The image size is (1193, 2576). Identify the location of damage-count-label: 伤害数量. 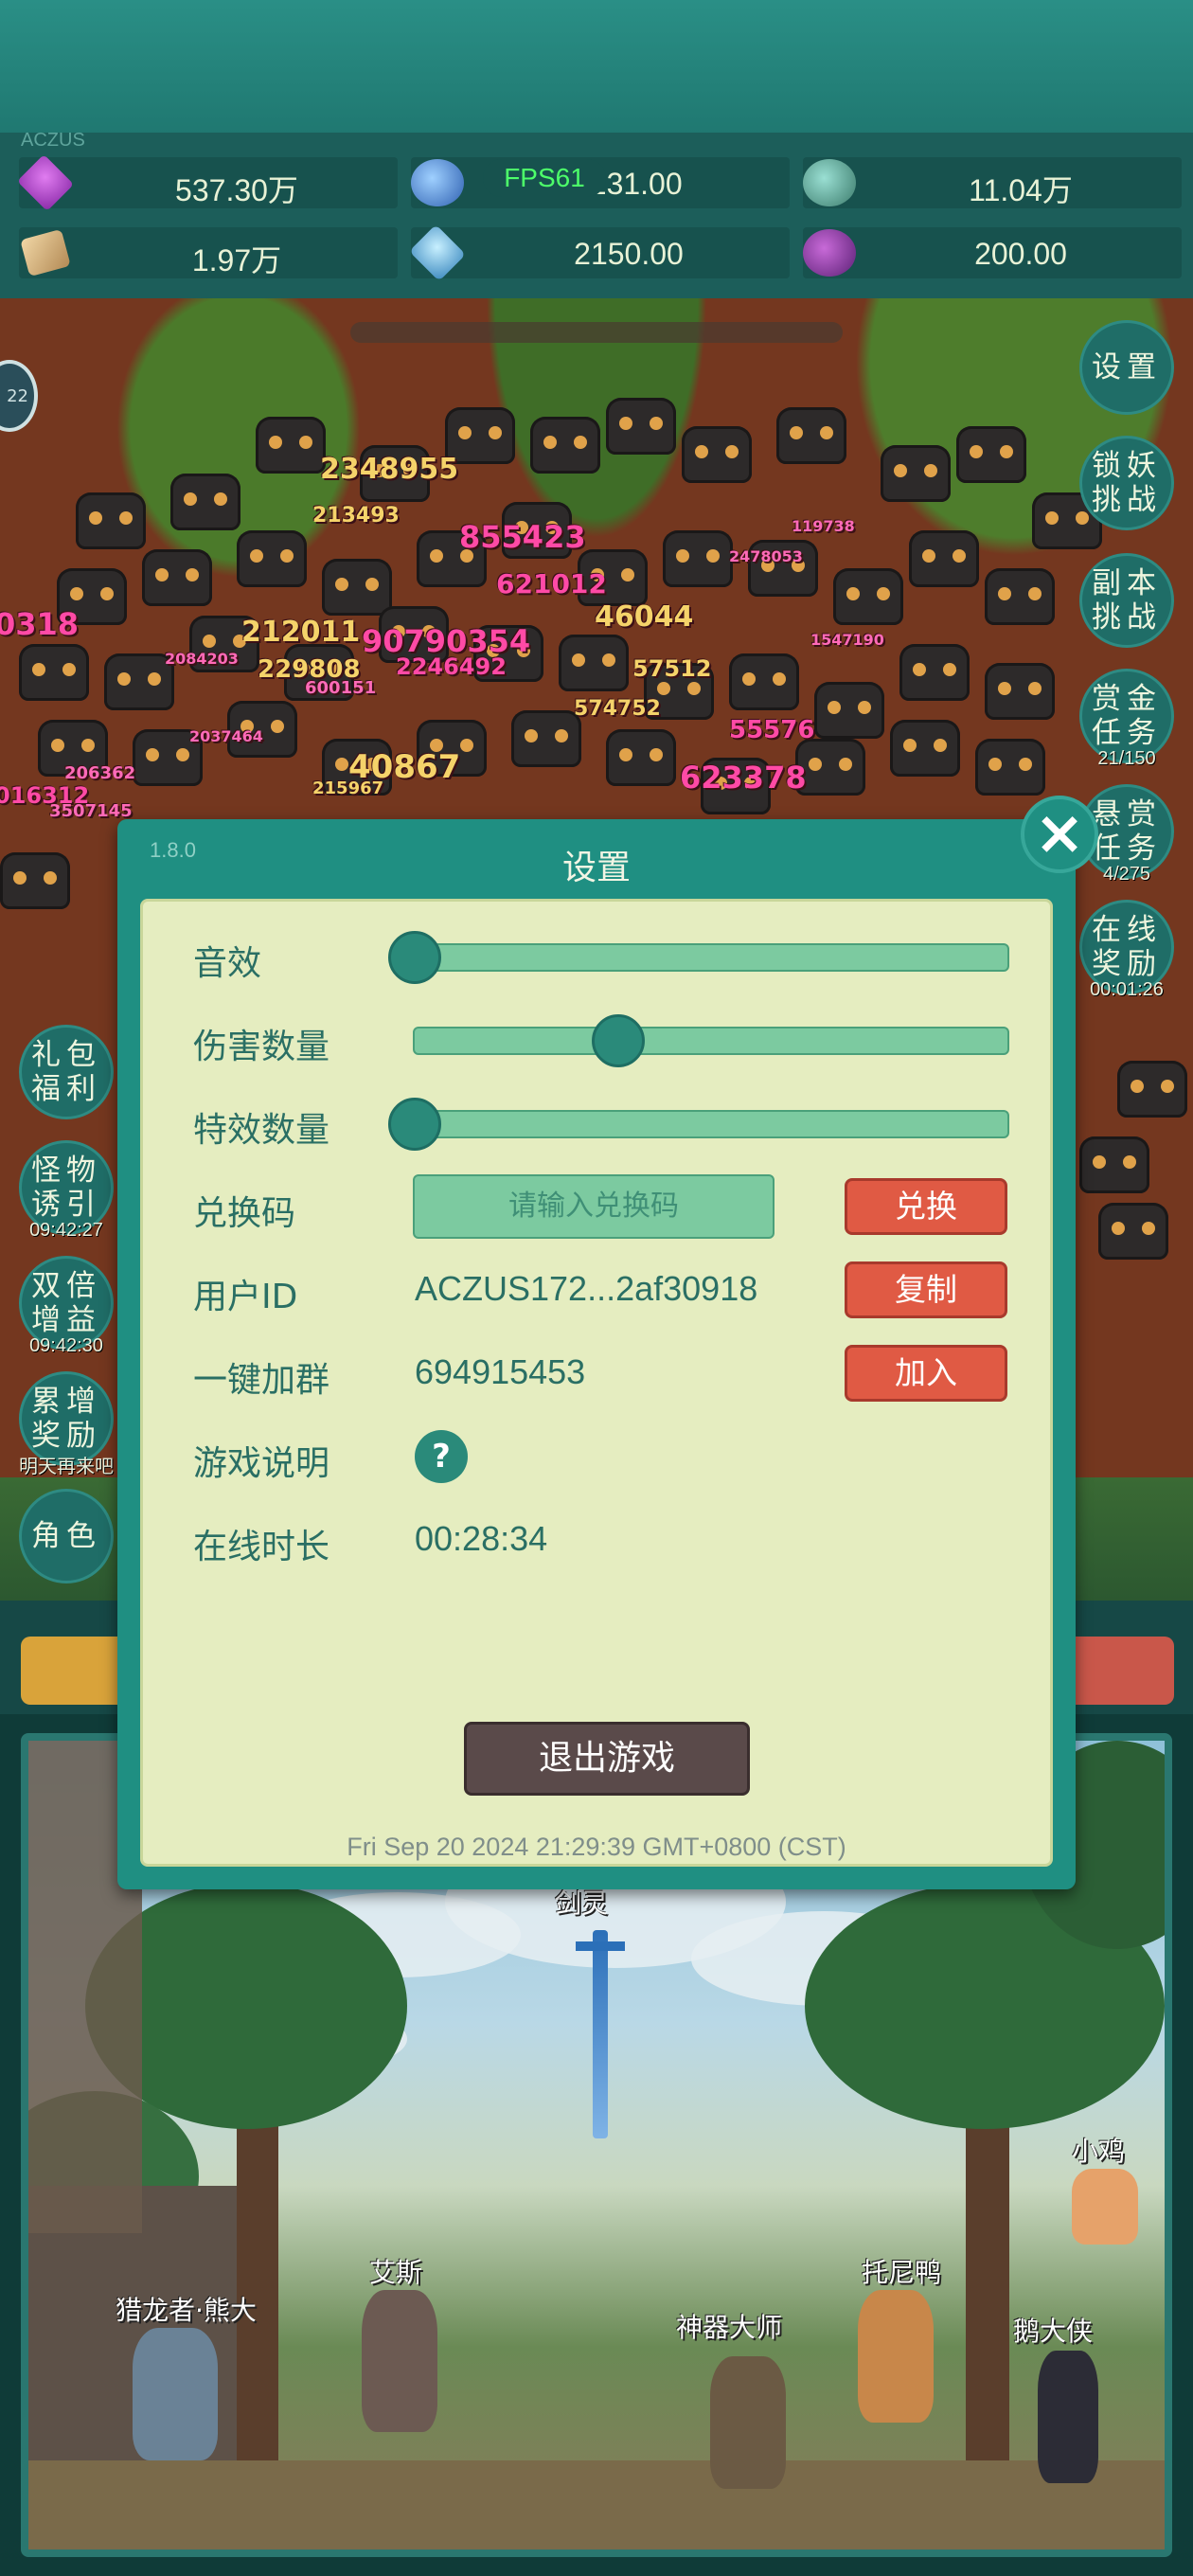
(261, 1047).